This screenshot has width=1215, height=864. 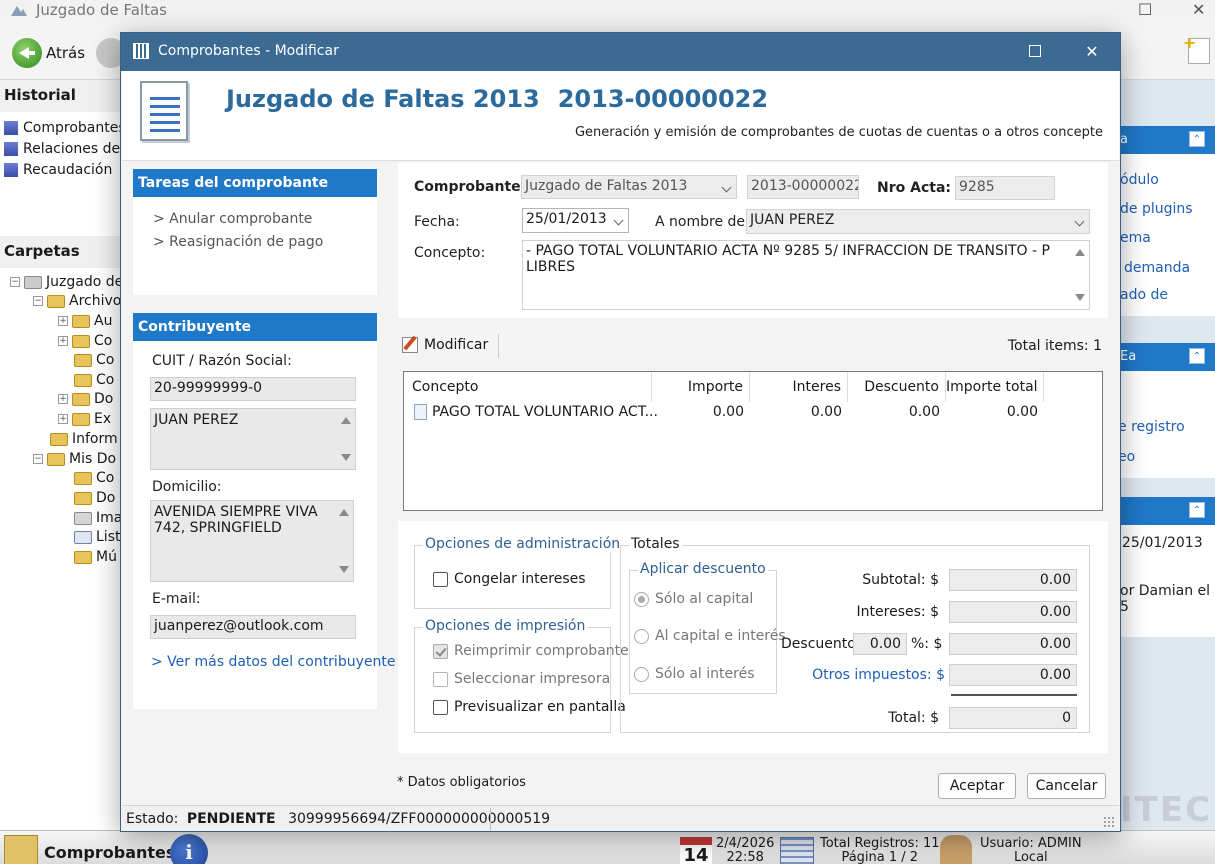 I want to click on radio-solo-capital: Sólo al capital, so click(x=693, y=599).